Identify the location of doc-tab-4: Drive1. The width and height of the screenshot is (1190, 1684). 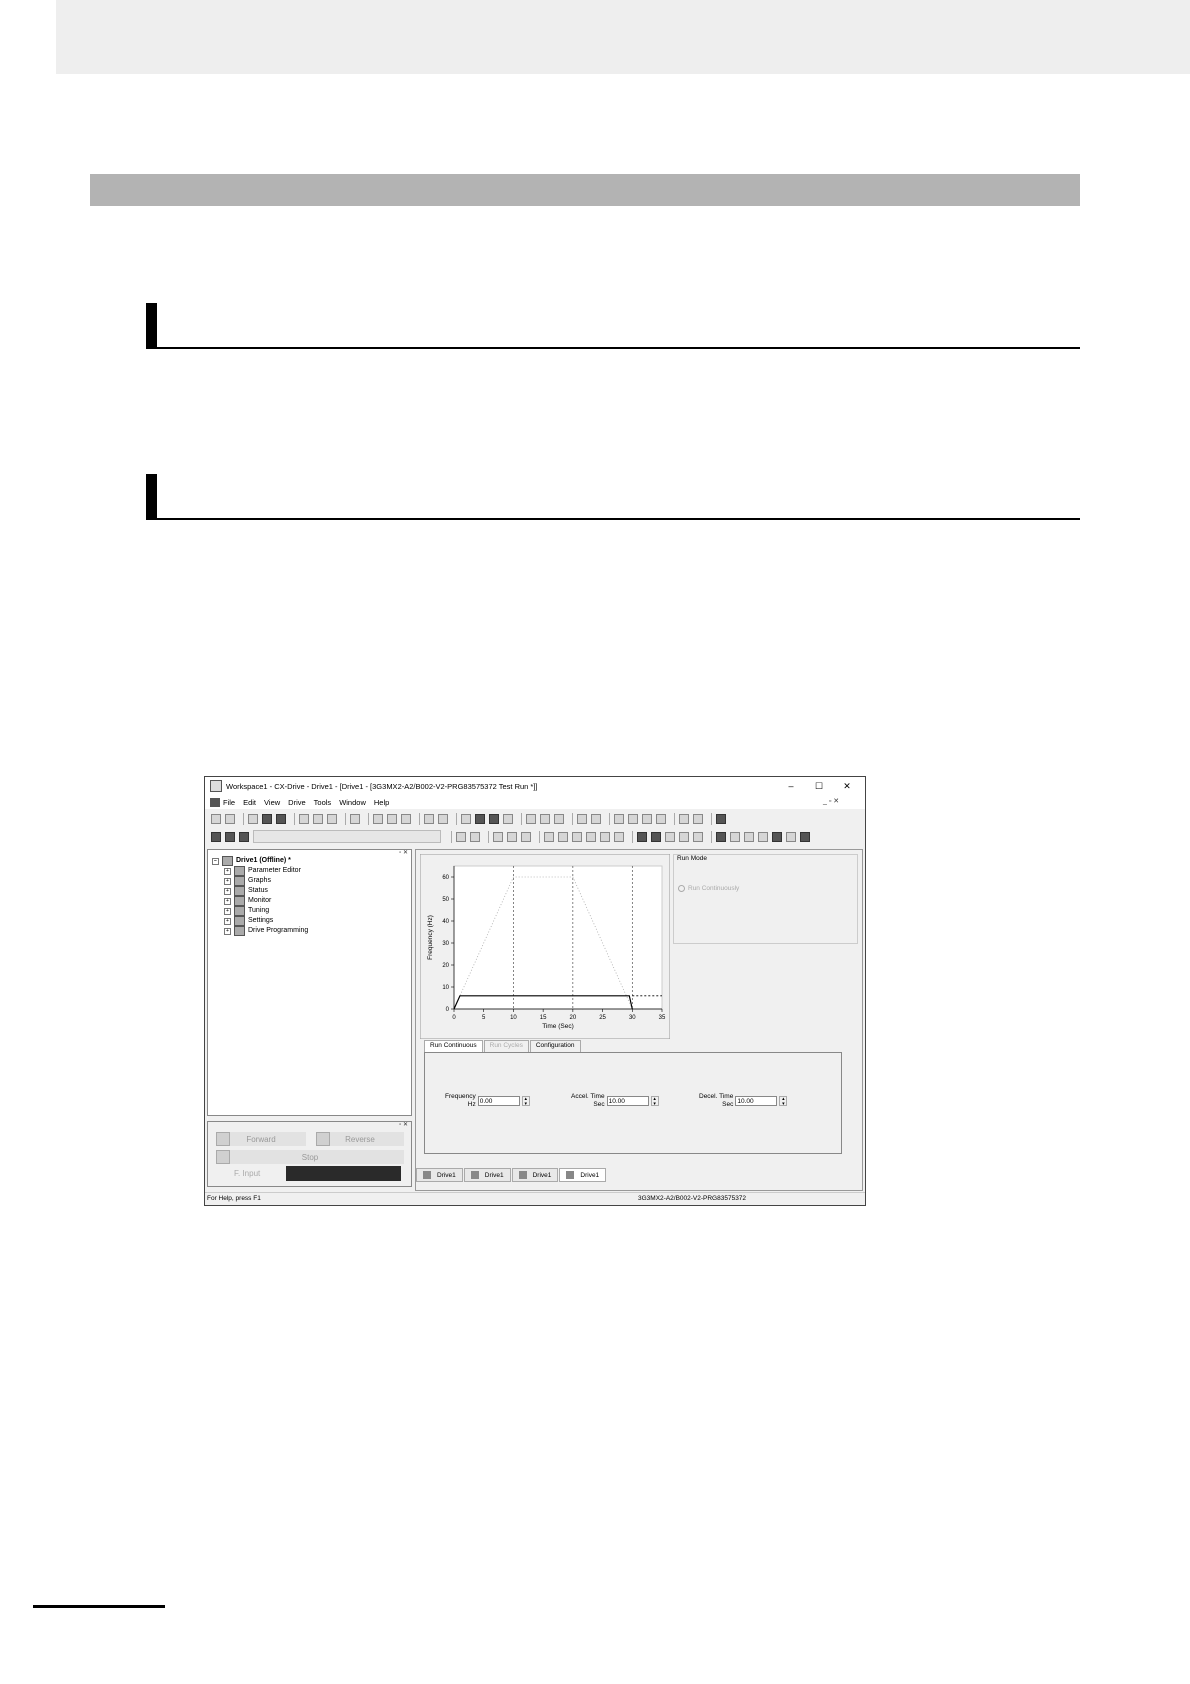
(583, 1175).